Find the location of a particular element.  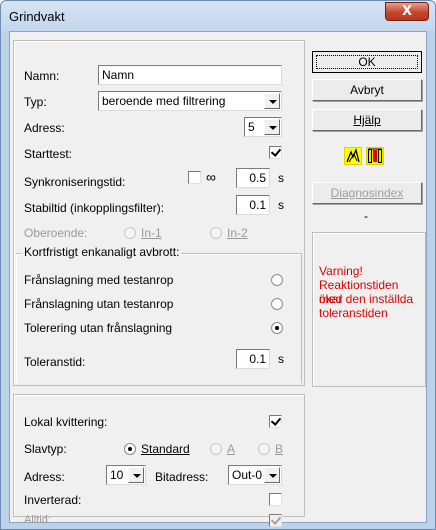

tolerance-input: 0.1 is located at coordinates (253, 359).